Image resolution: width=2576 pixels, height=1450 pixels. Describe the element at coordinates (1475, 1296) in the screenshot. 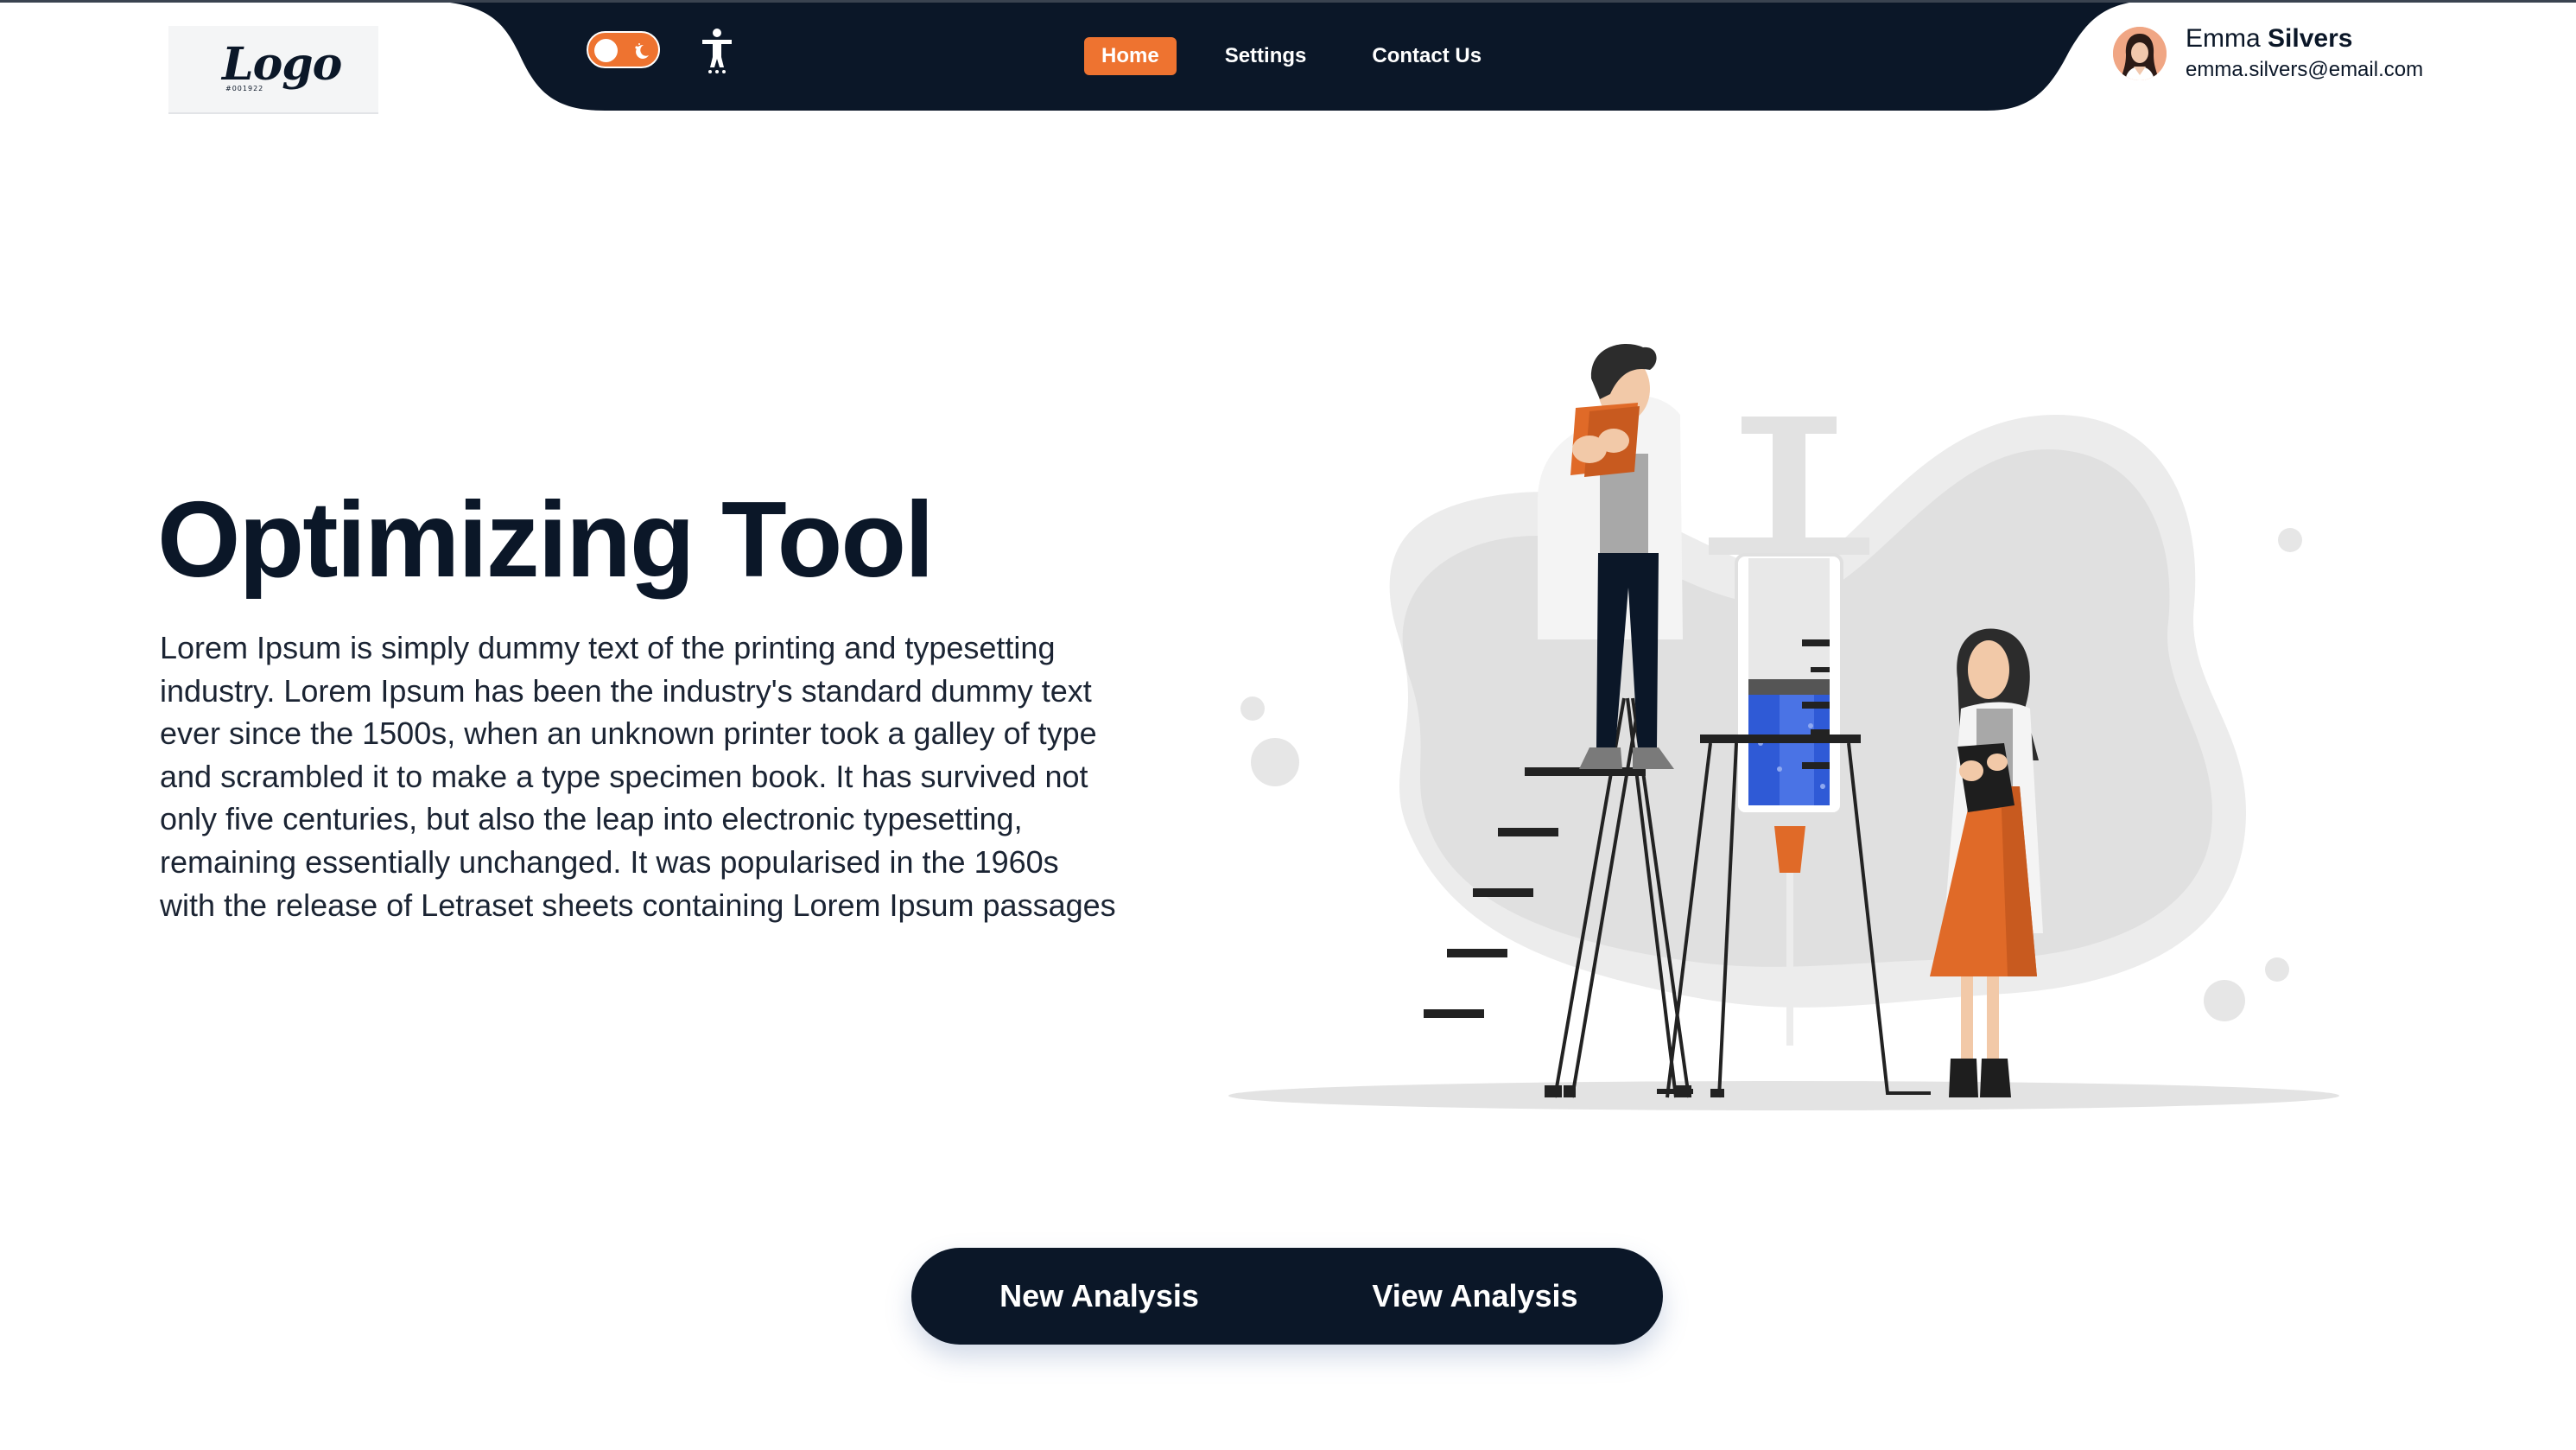

I see `view-analysis-button: View Analysis` at that location.